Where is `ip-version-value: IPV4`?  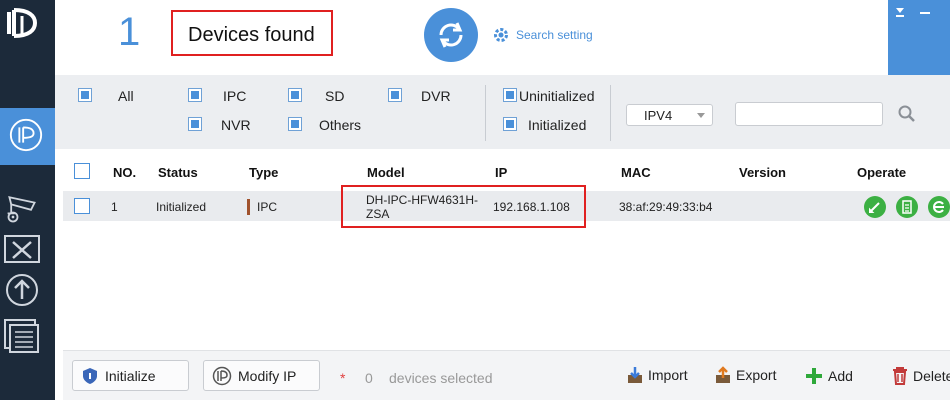
ip-version-value: IPV4 is located at coordinates (658, 115).